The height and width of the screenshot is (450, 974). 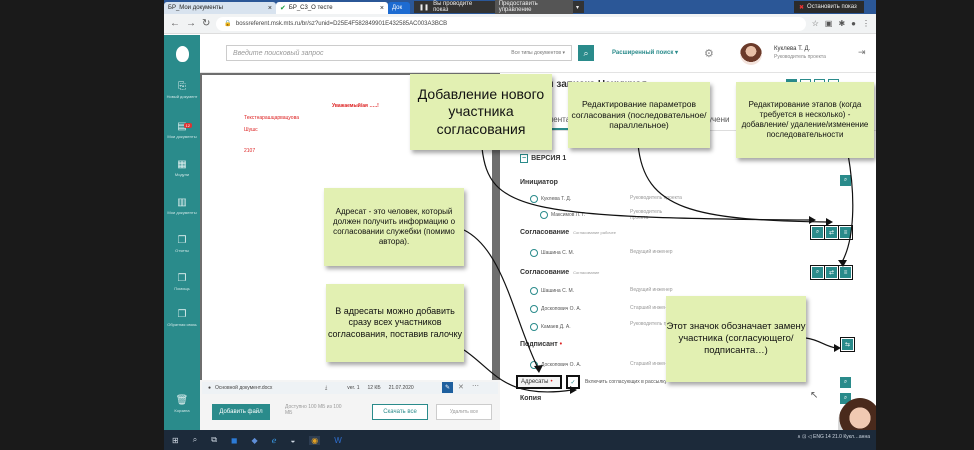 I want to click on app-icon: ◒, so click(x=292, y=440).